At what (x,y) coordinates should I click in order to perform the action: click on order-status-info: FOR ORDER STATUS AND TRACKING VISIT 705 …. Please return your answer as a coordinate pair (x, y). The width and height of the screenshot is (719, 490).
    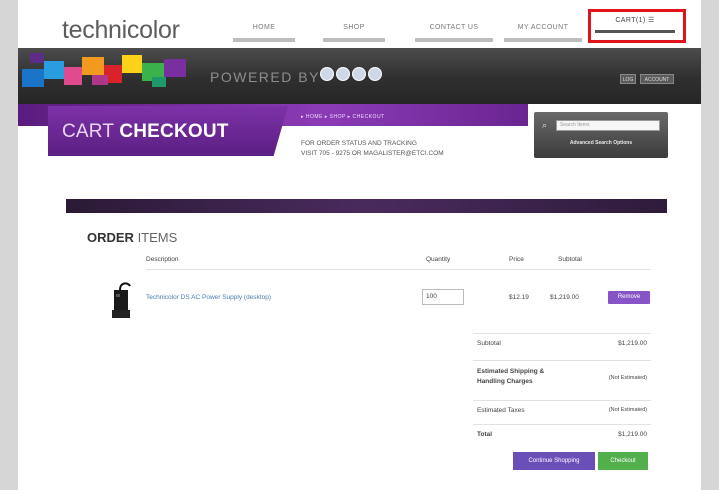
    Looking at the image, I should click on (411, 149).